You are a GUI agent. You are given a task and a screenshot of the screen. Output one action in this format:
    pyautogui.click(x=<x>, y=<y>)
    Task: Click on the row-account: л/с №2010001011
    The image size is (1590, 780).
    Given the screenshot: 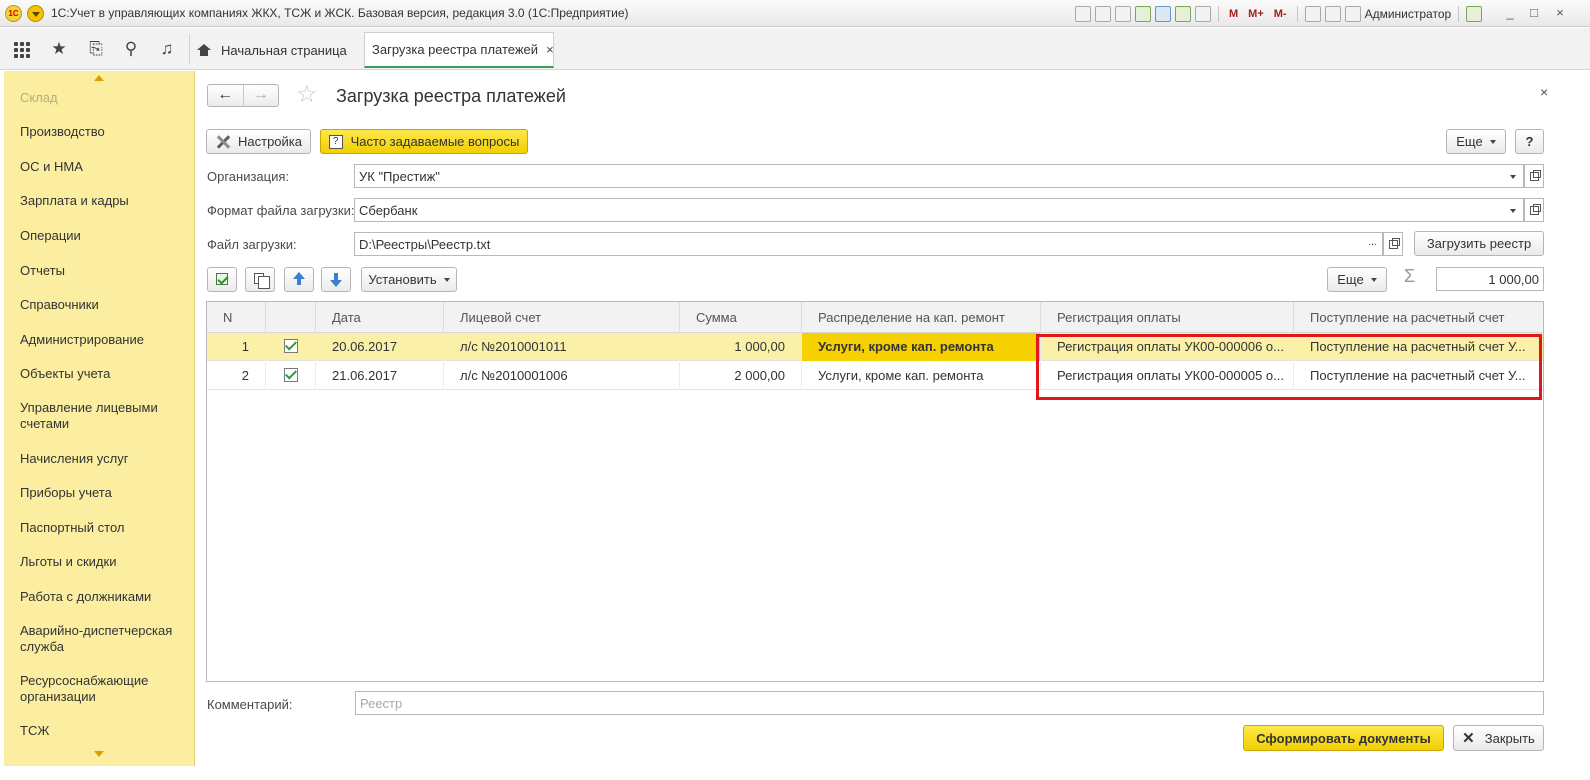 What is the action you would take?
    pyautogui.click(x=562, y=347)
    